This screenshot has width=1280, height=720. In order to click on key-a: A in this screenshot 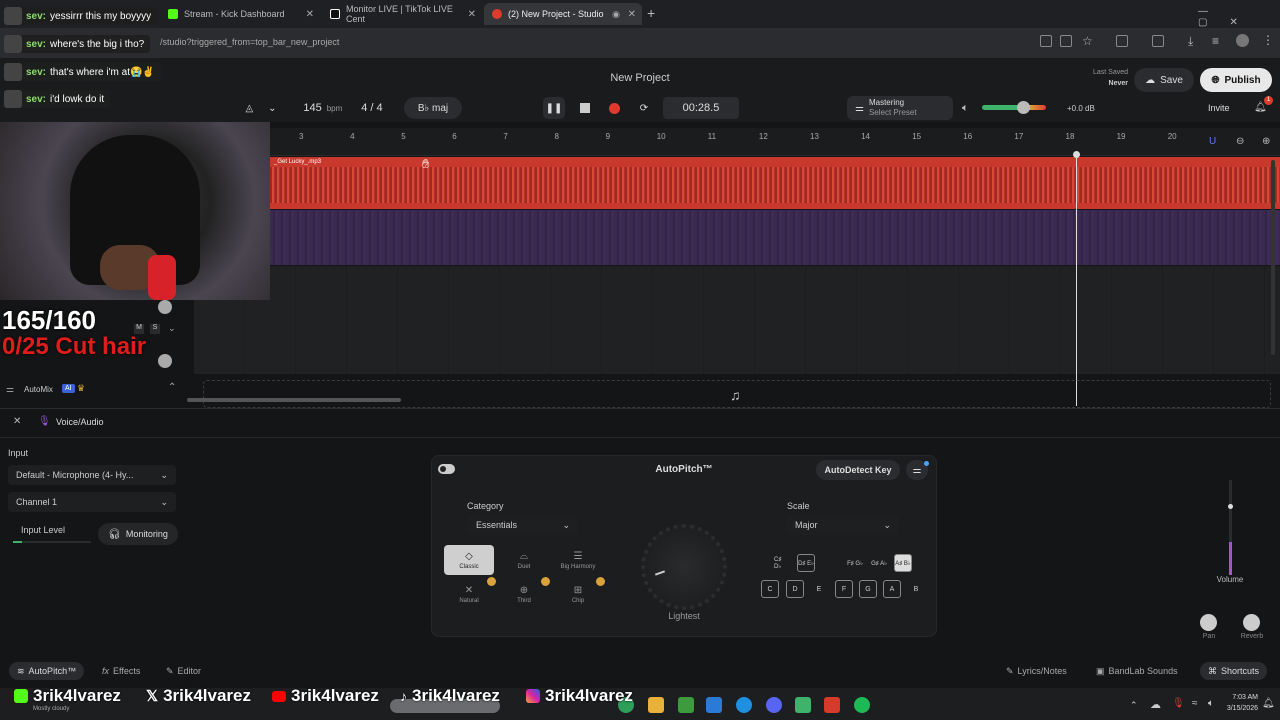, I will do `click(892, 589)`.